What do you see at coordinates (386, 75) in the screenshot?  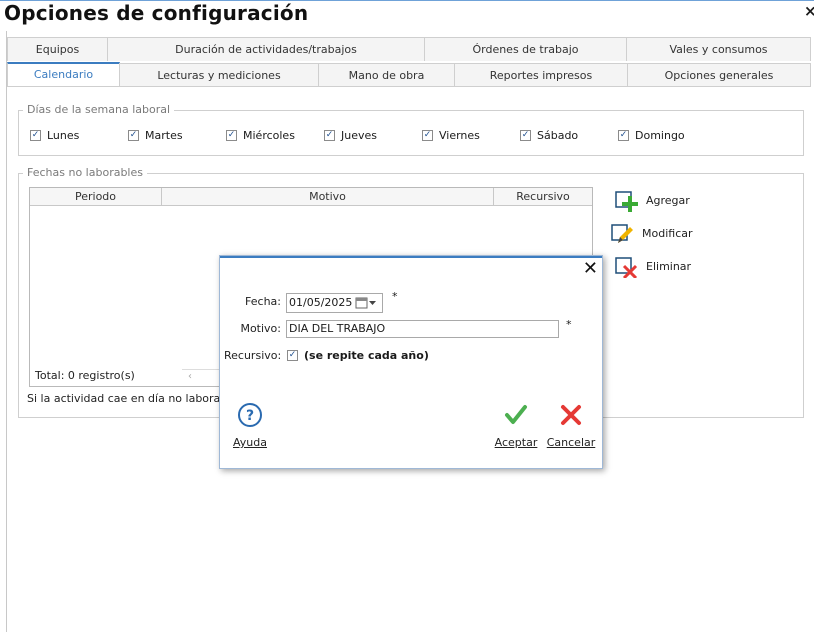 I see `tab-mano-obra: Mano de obra` at bounding box center [386, 75].